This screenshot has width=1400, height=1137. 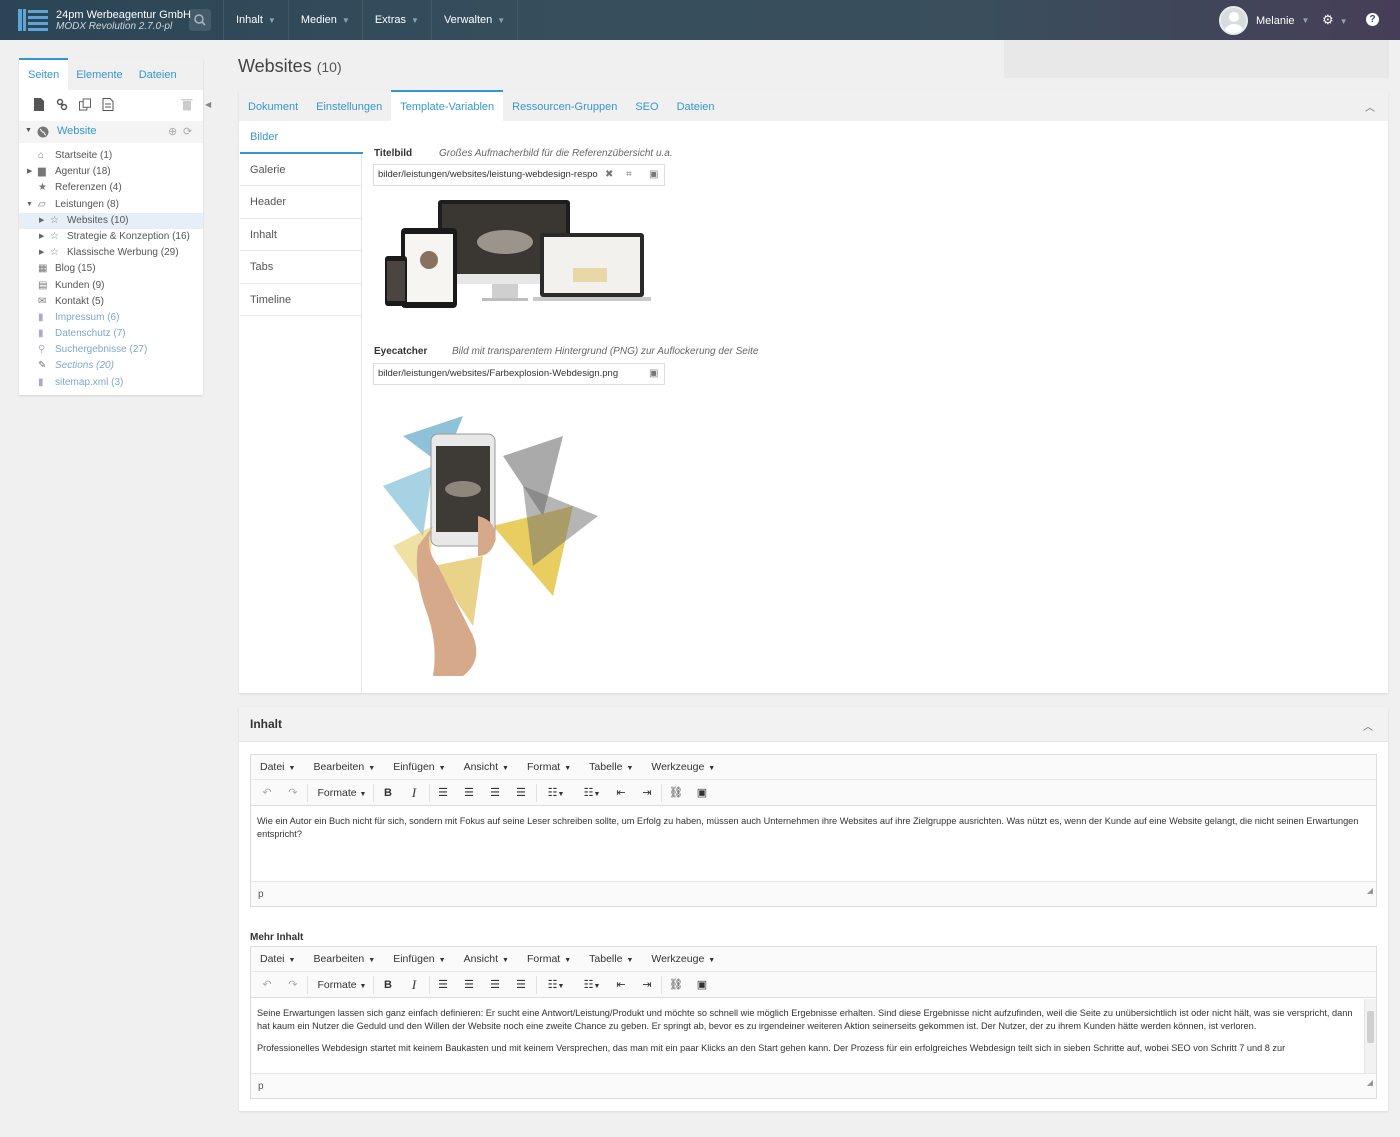 What do you see at coordinates (300, 300) in the screenshot?
I see `tv-category-timeline: Timeline` at bounding box center [300, 300].